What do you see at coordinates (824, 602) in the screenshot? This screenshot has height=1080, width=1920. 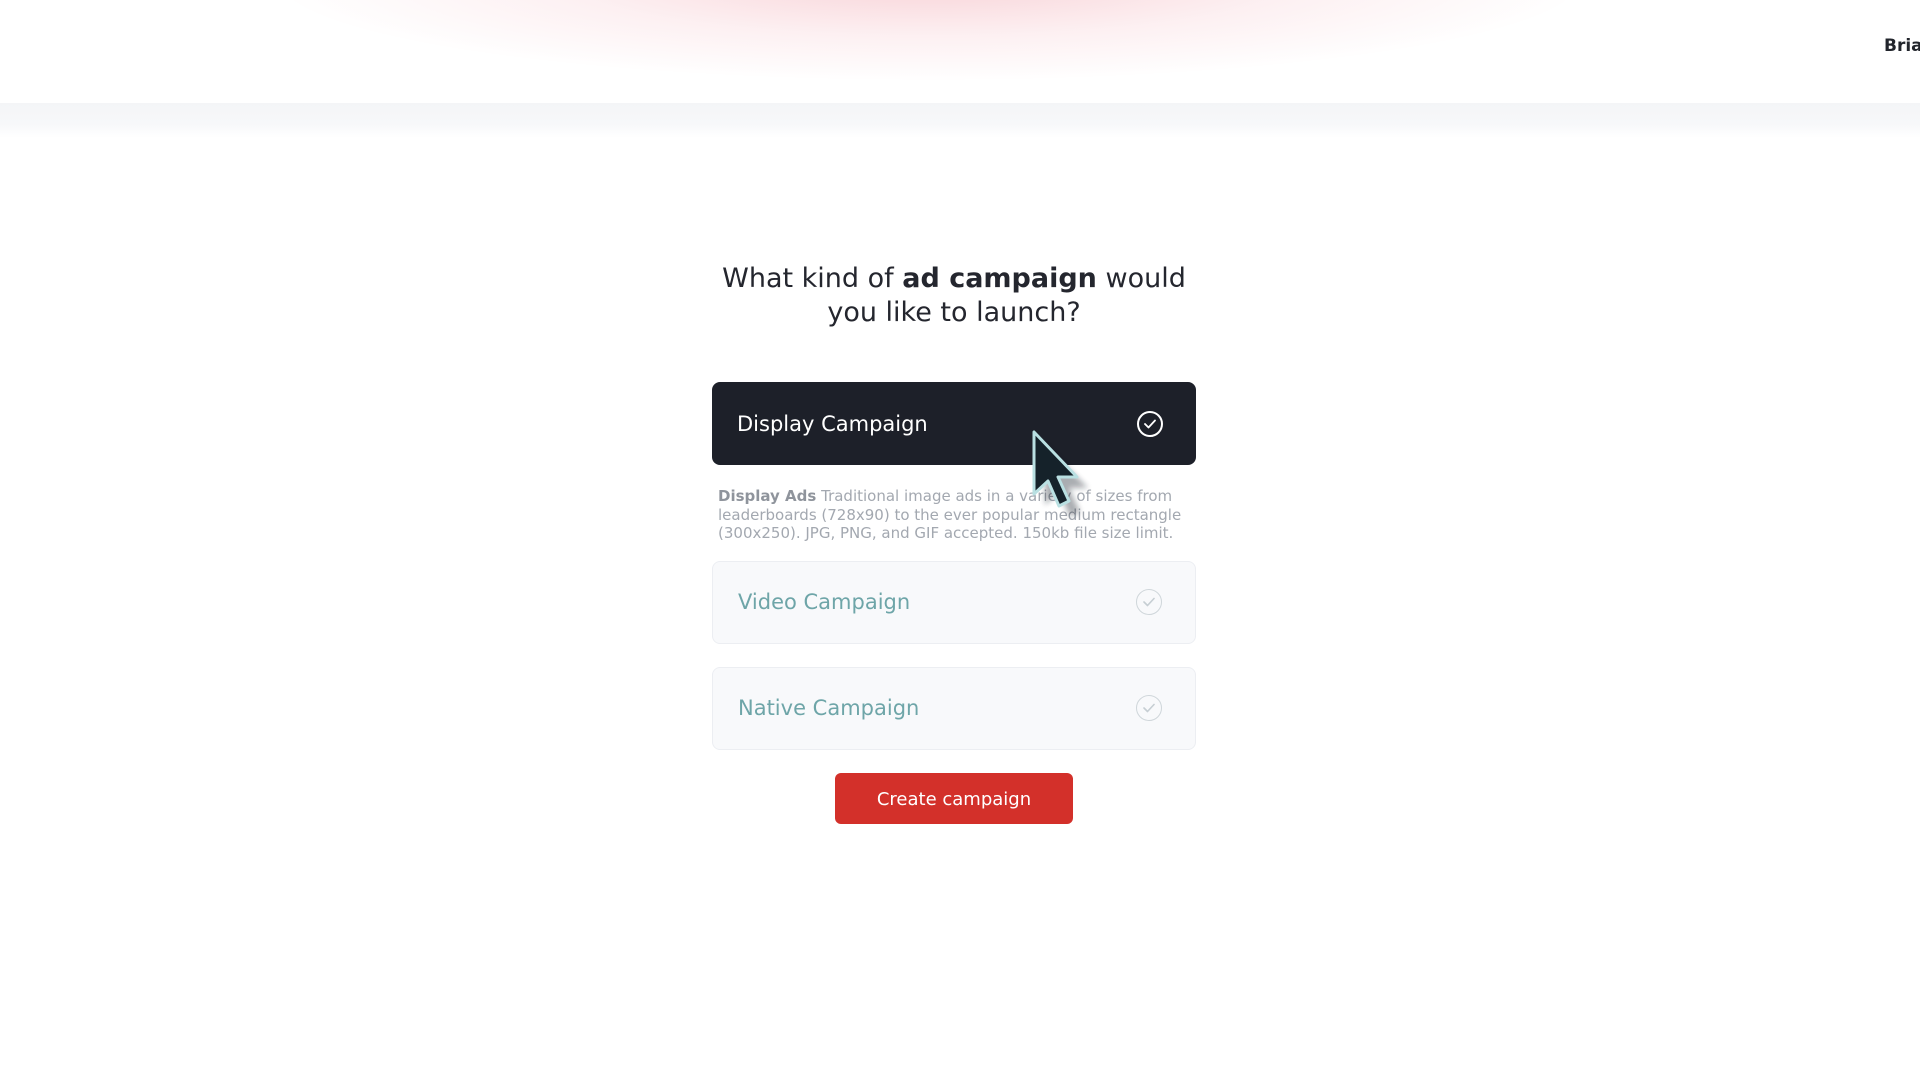 I see `option-label: Video Campaign` at bounding box center [824, 602].